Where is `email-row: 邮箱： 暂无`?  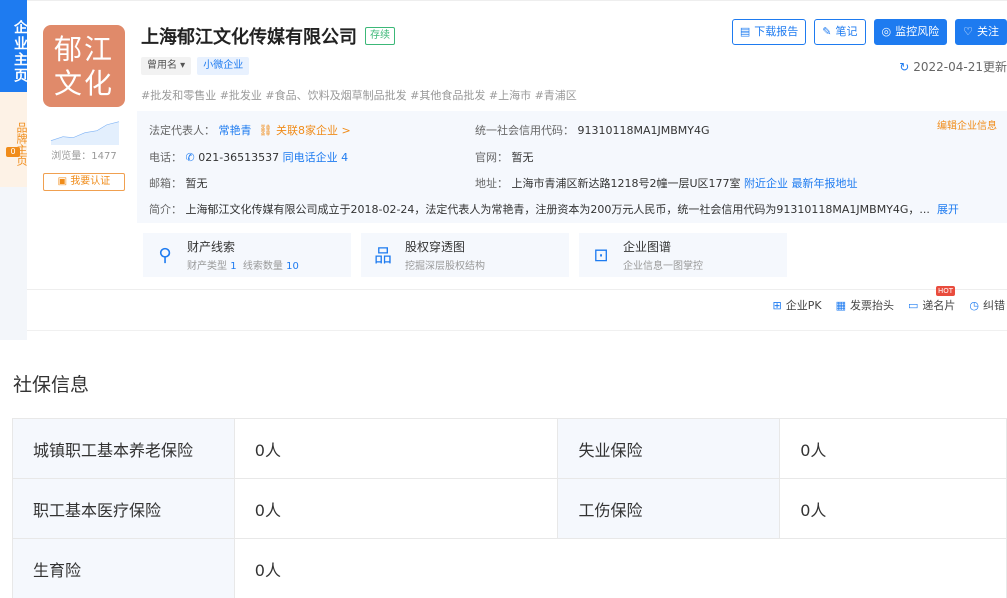
email-row: 邮箱： 暂无 is located at coordinates (178, 183).